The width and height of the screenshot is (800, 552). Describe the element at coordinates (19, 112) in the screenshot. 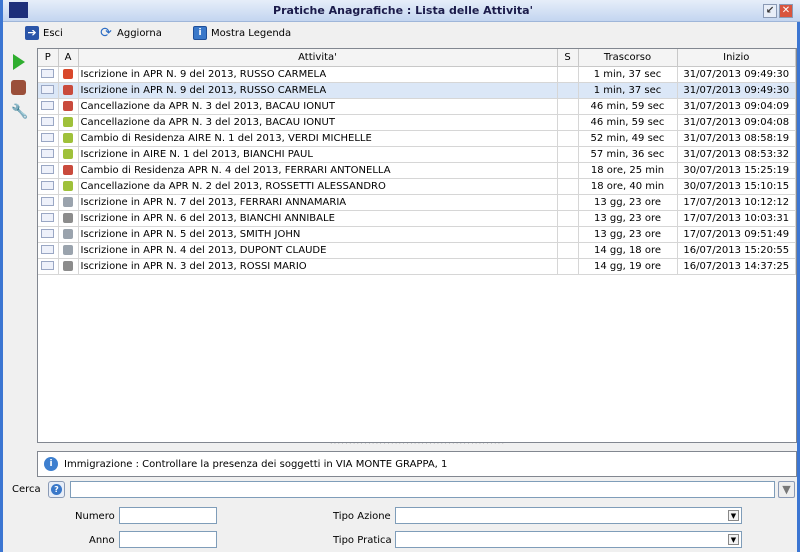

I see `wrench-icon: 🔧` at that location.